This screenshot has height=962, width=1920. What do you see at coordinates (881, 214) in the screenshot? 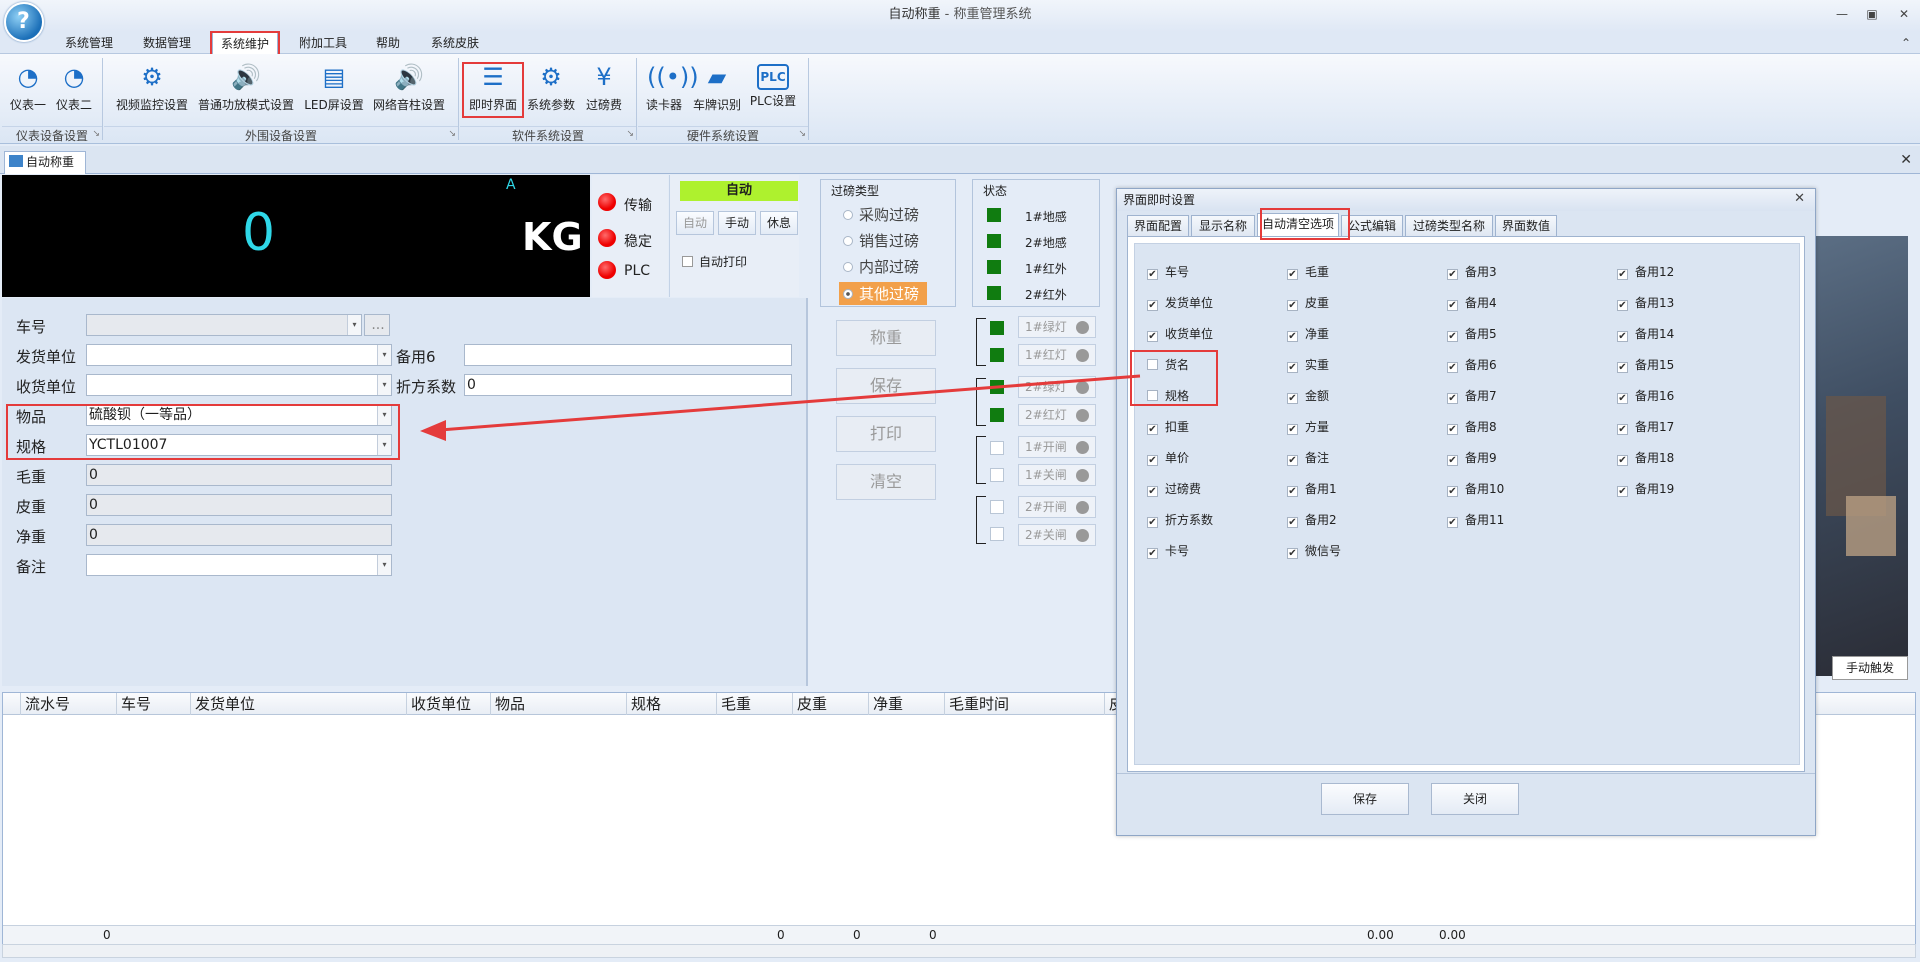
I see `radio-purchase: 采购过磅` at bounding box center [881, 214].